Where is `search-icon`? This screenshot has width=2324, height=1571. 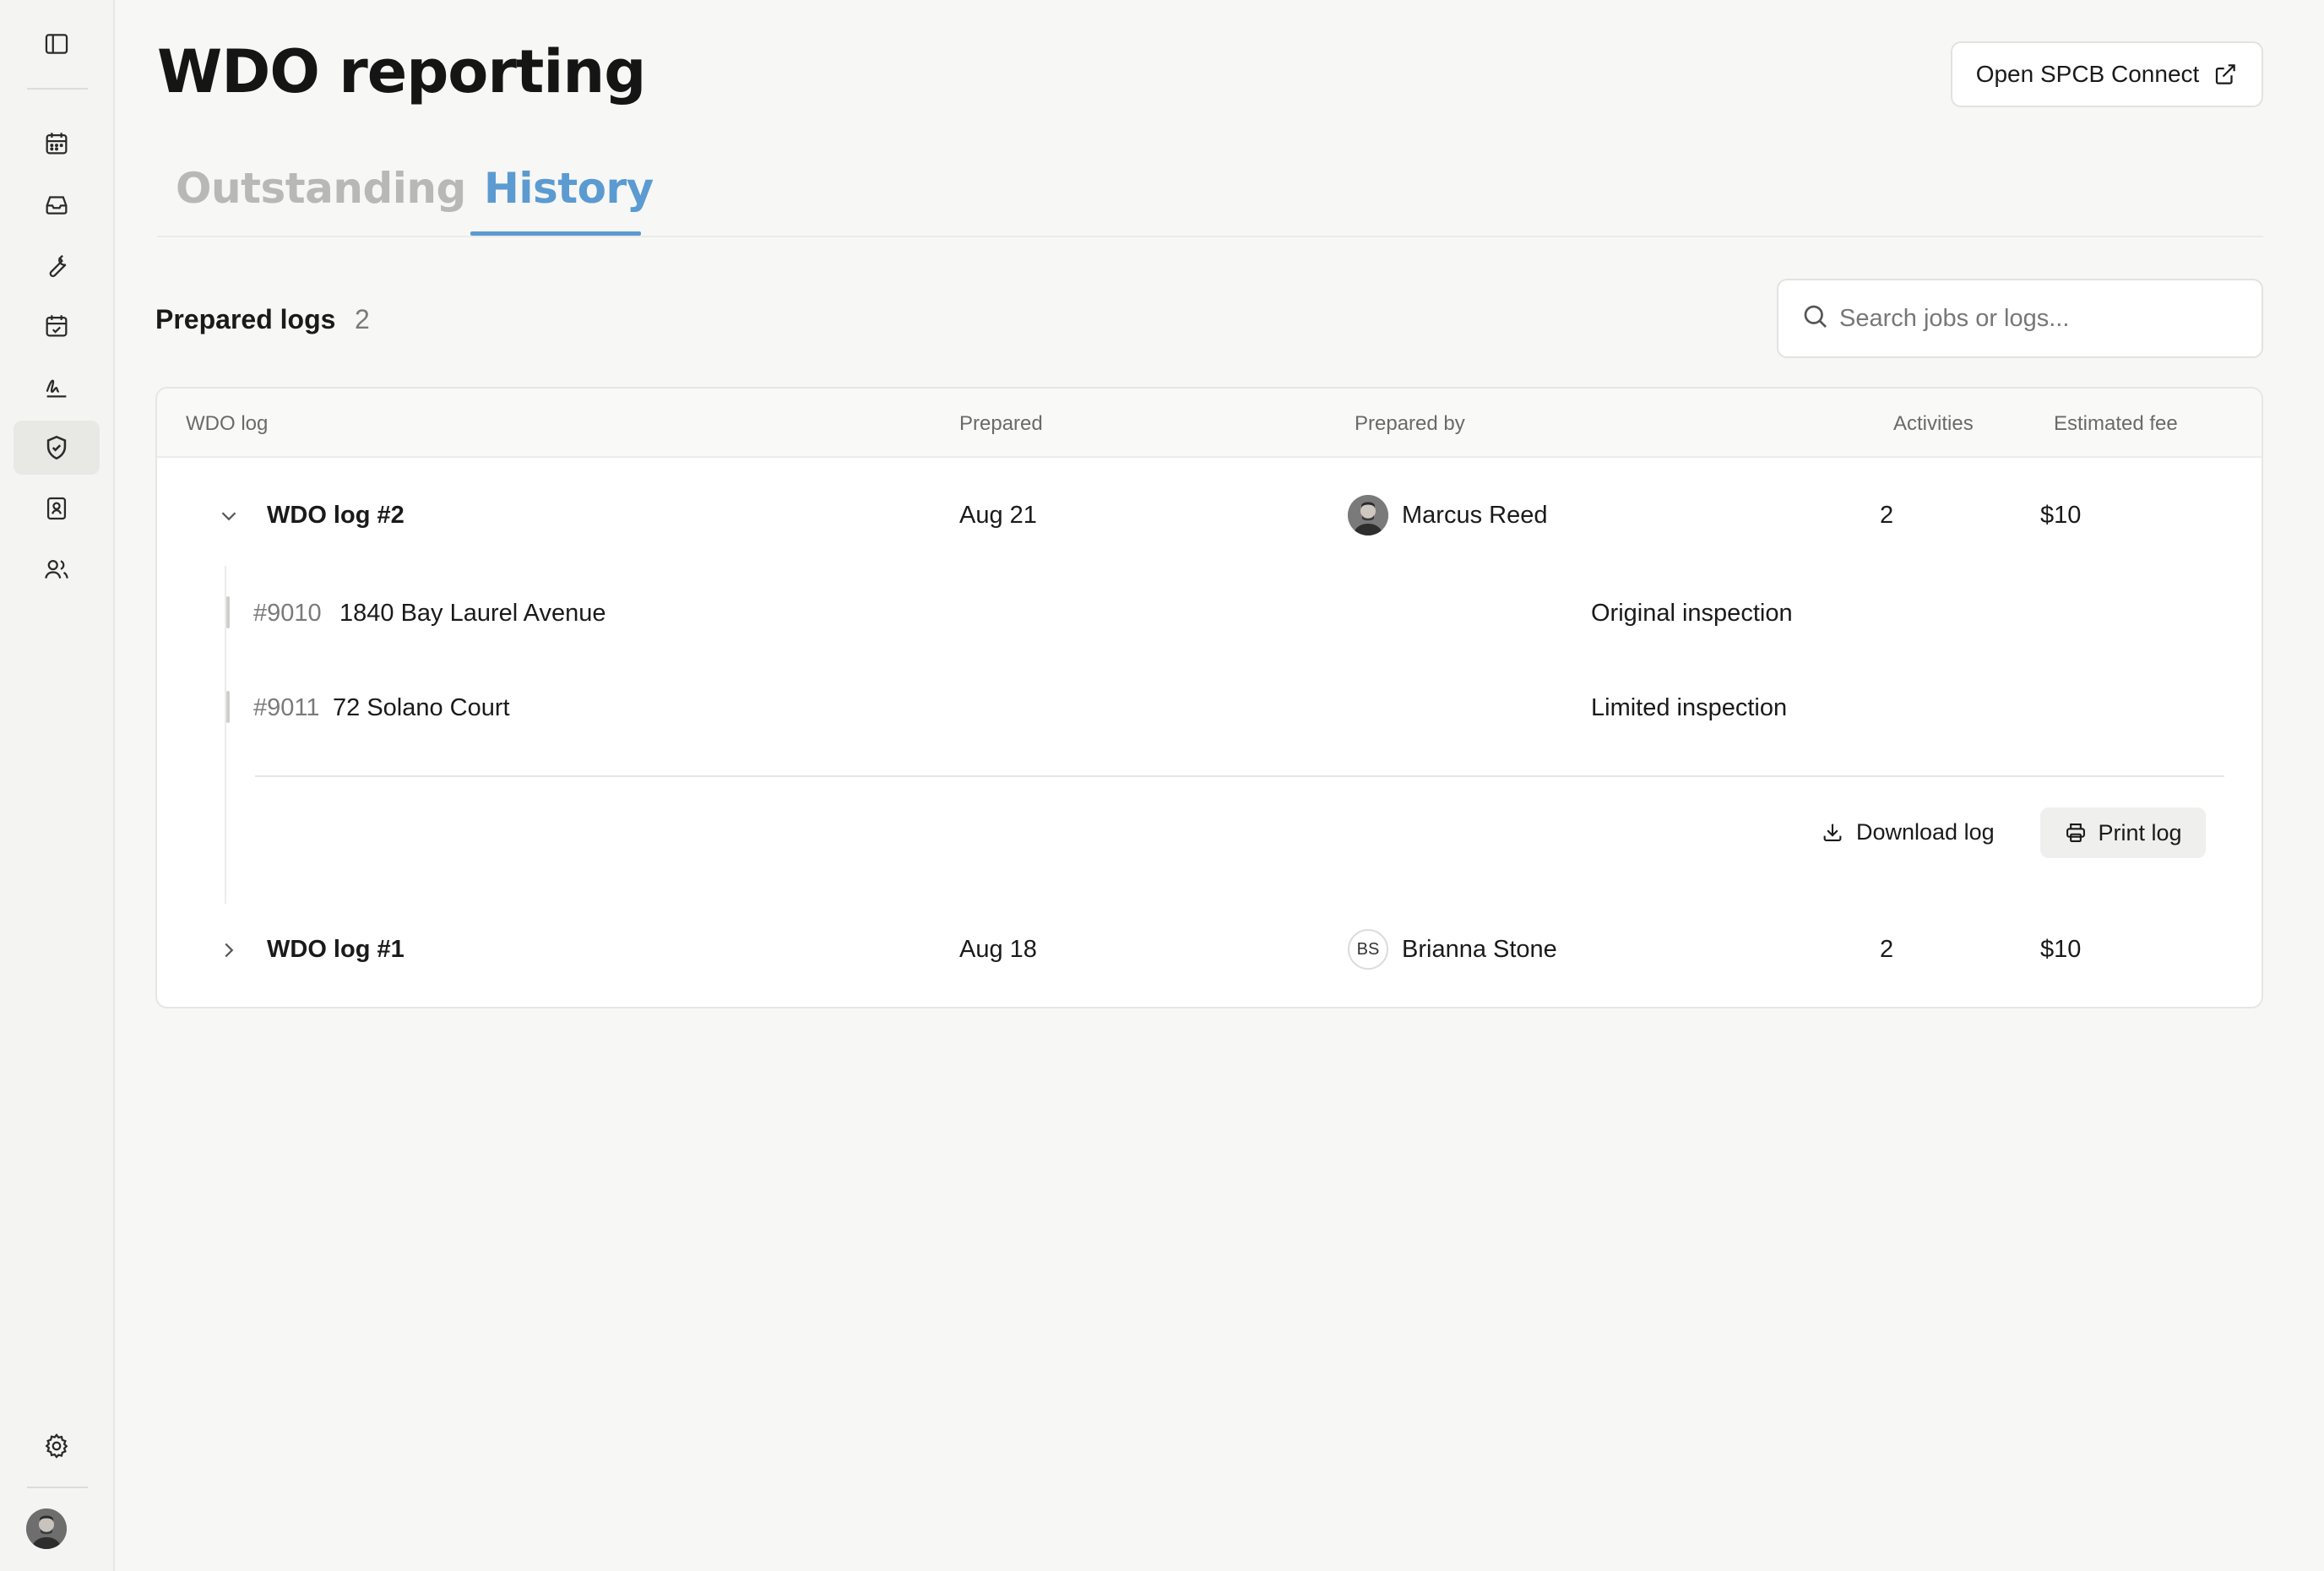 search-icon is located at coordinates (1815, 316).